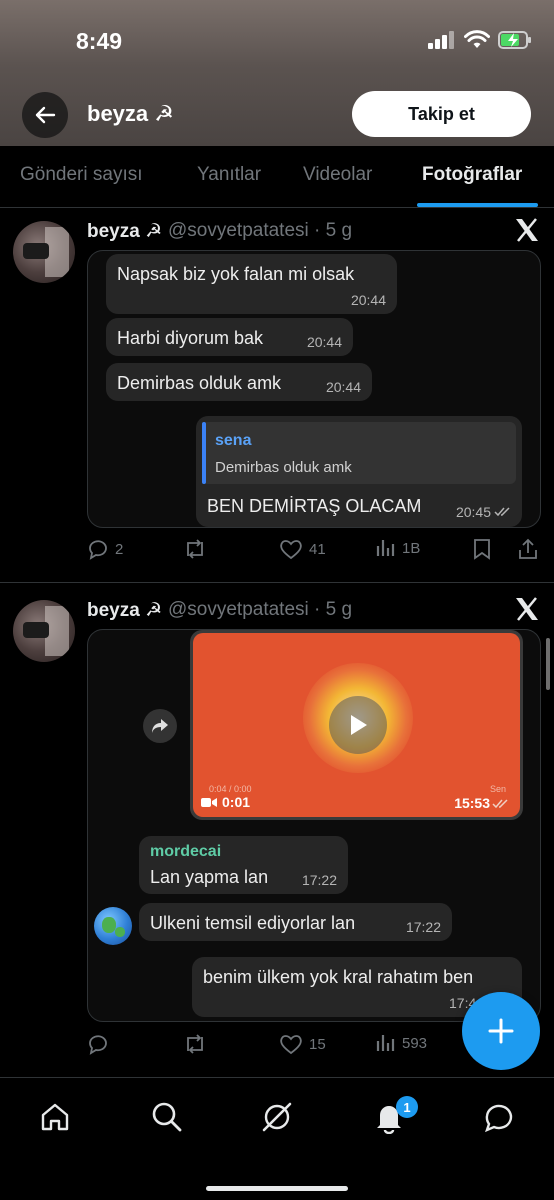 The image size is (554, 1200). What do you see at coordinates (229, 175) in the screenshot?
I see `tab-replies: Yanıtlar` at bounding box center [229, 175].